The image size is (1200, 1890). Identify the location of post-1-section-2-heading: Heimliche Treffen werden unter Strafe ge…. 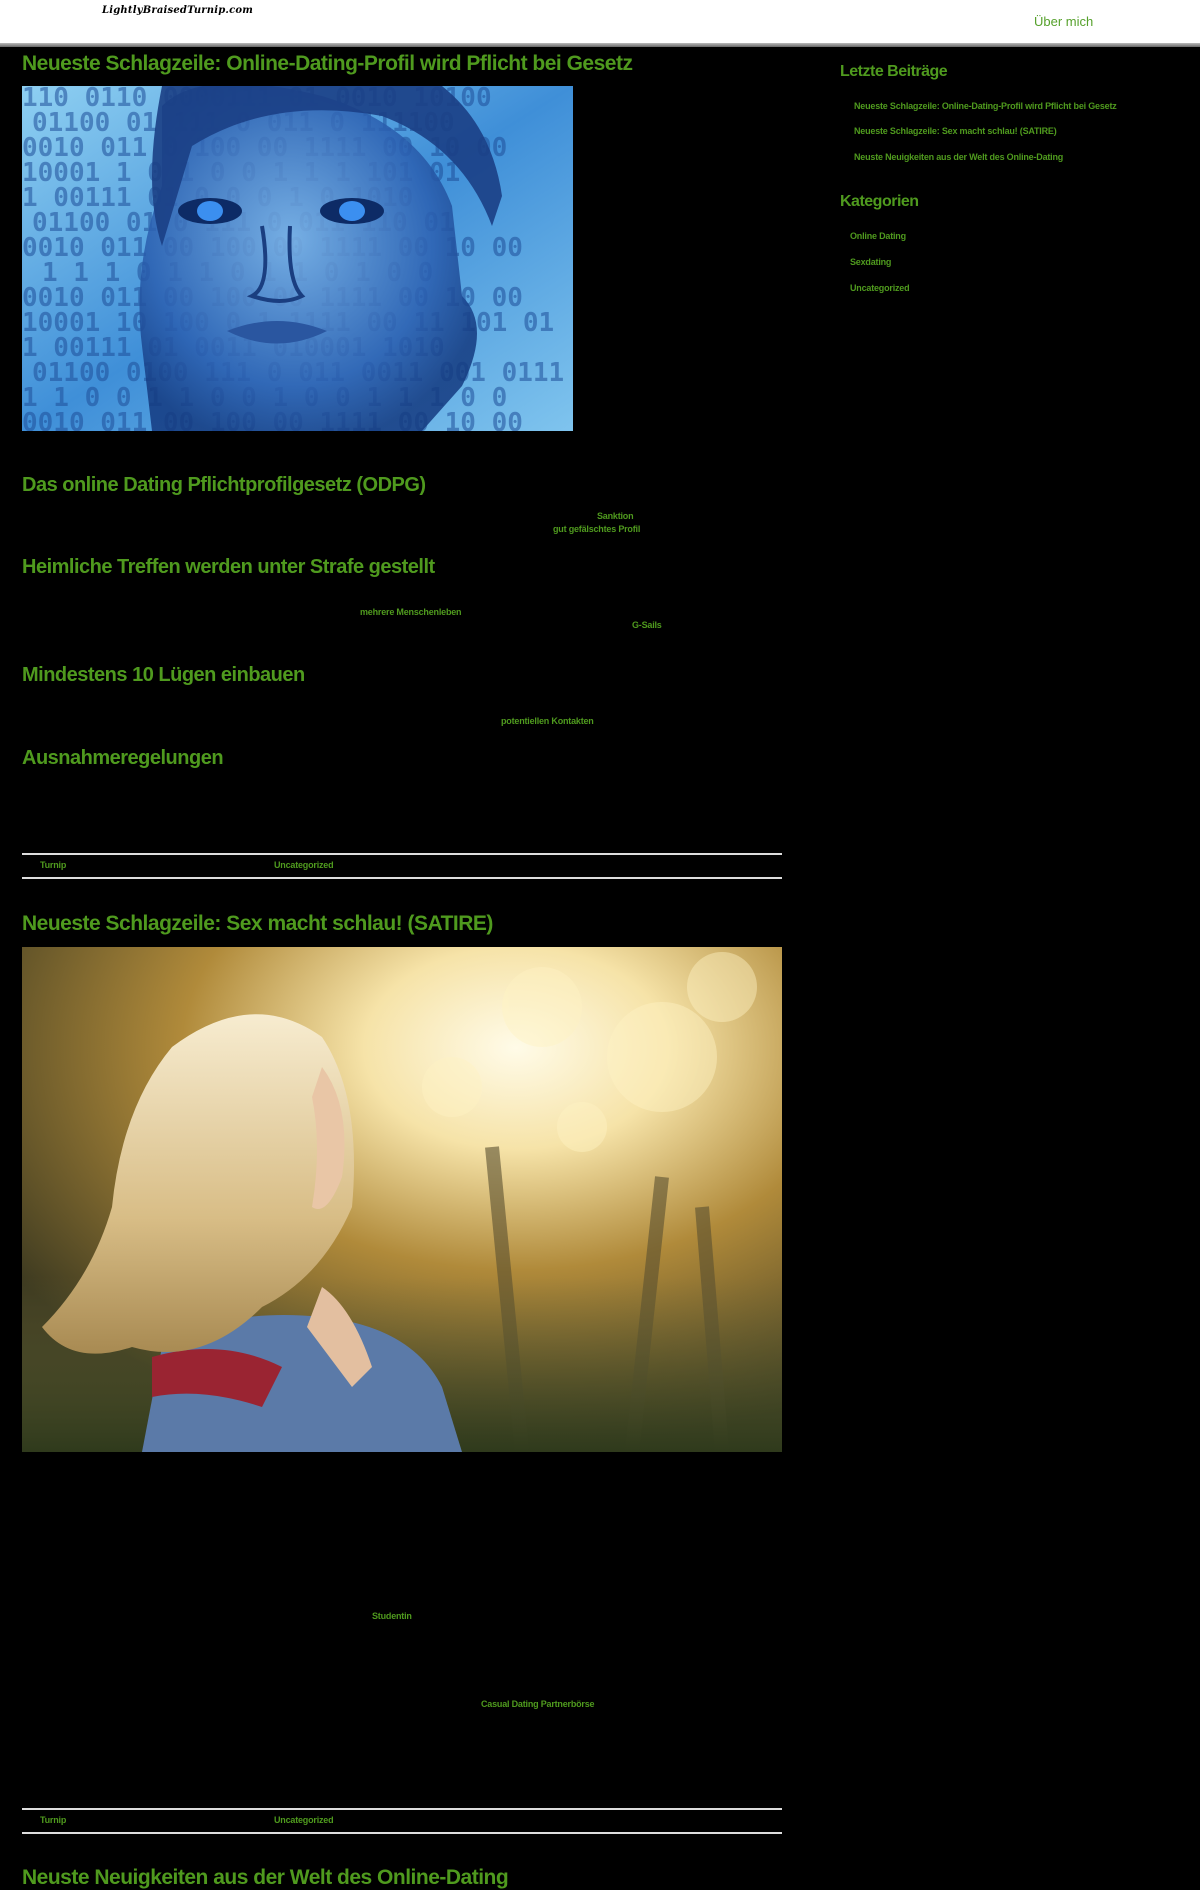
(228, 567).